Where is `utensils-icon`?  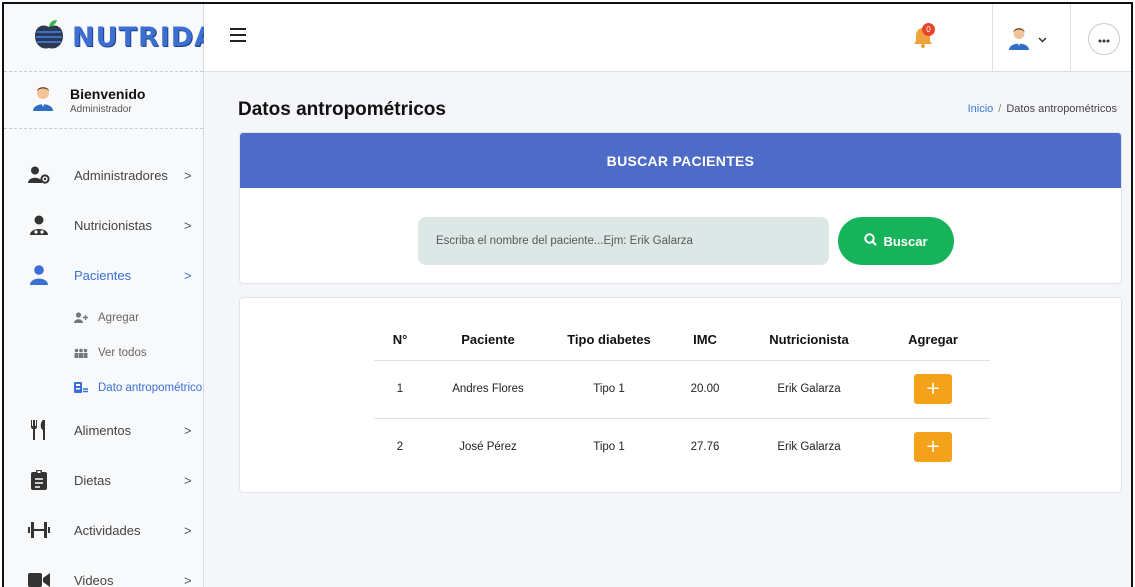
utensils-icon is located at coordinates (39, 430).